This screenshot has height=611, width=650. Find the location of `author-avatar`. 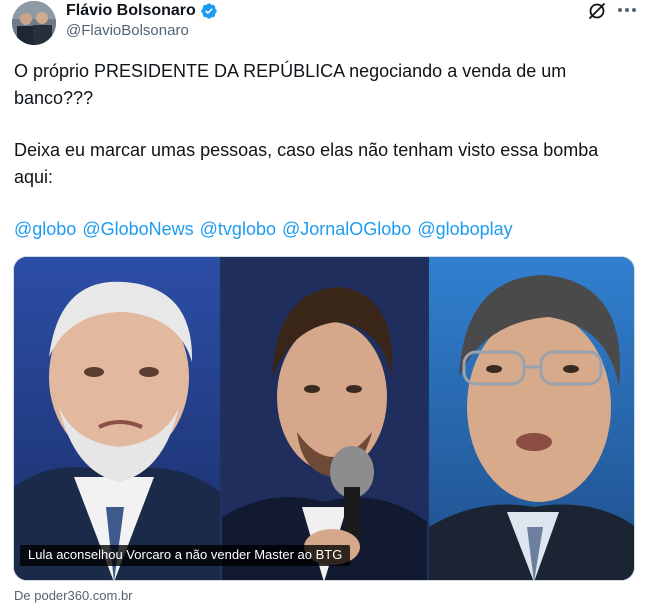

author-avatar is located at coordinates (34, 23).